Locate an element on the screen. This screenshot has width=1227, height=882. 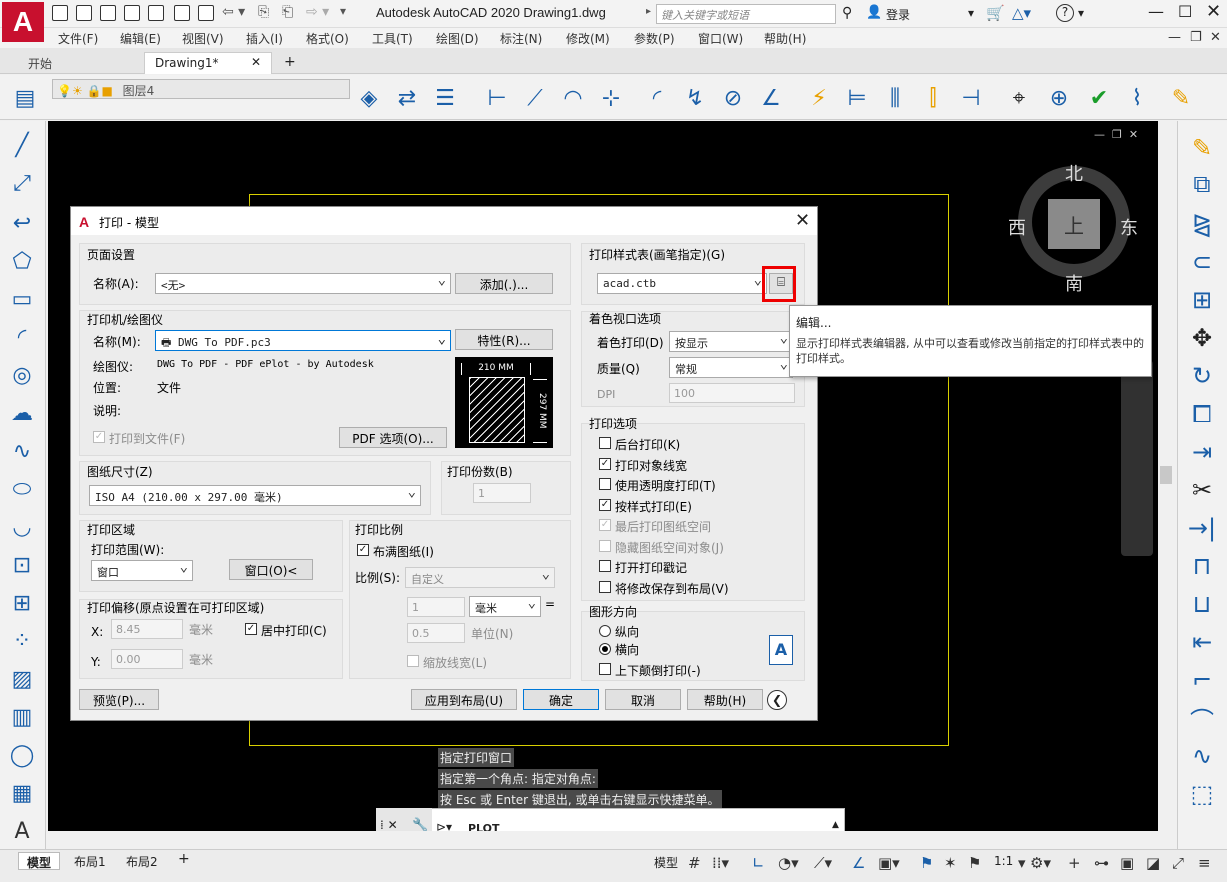
quick-properties-icon: ▣ is located at coordinates (1127, 863).